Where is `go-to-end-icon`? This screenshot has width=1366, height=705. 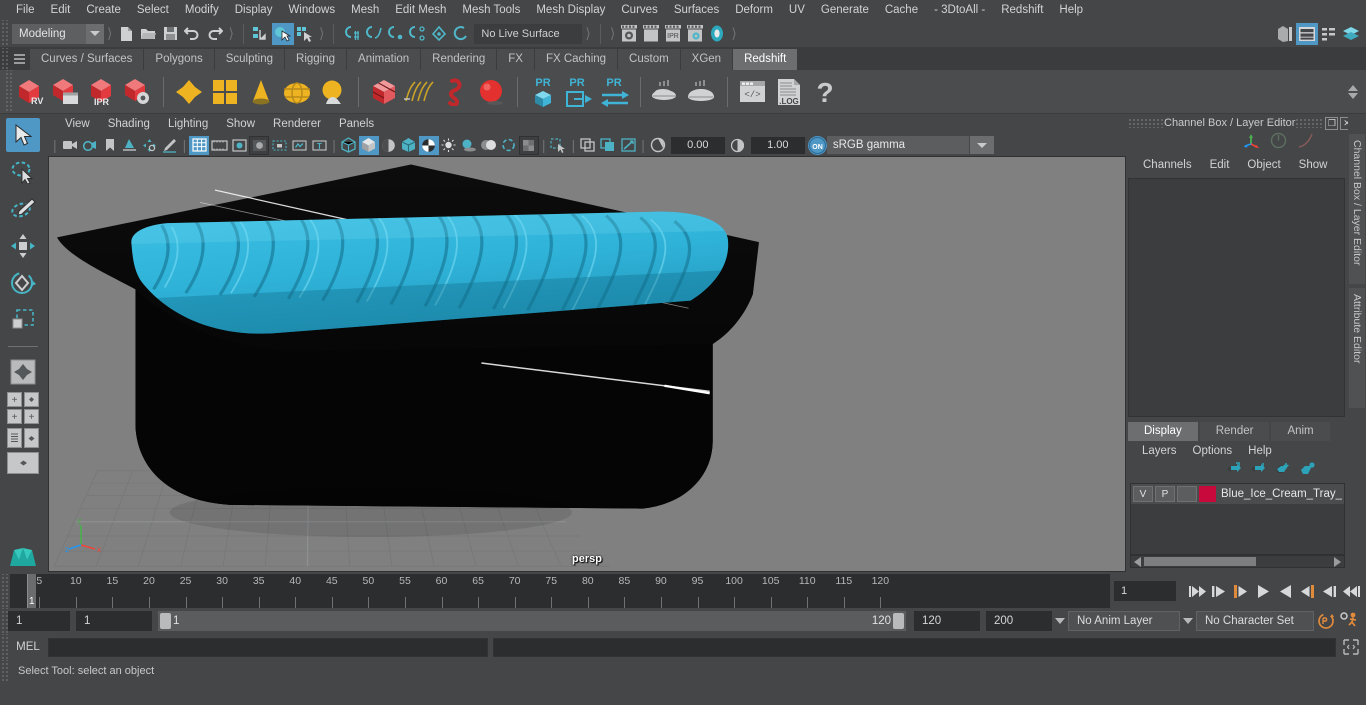 go-to-end-icon is located at coordinates (1351, 591).